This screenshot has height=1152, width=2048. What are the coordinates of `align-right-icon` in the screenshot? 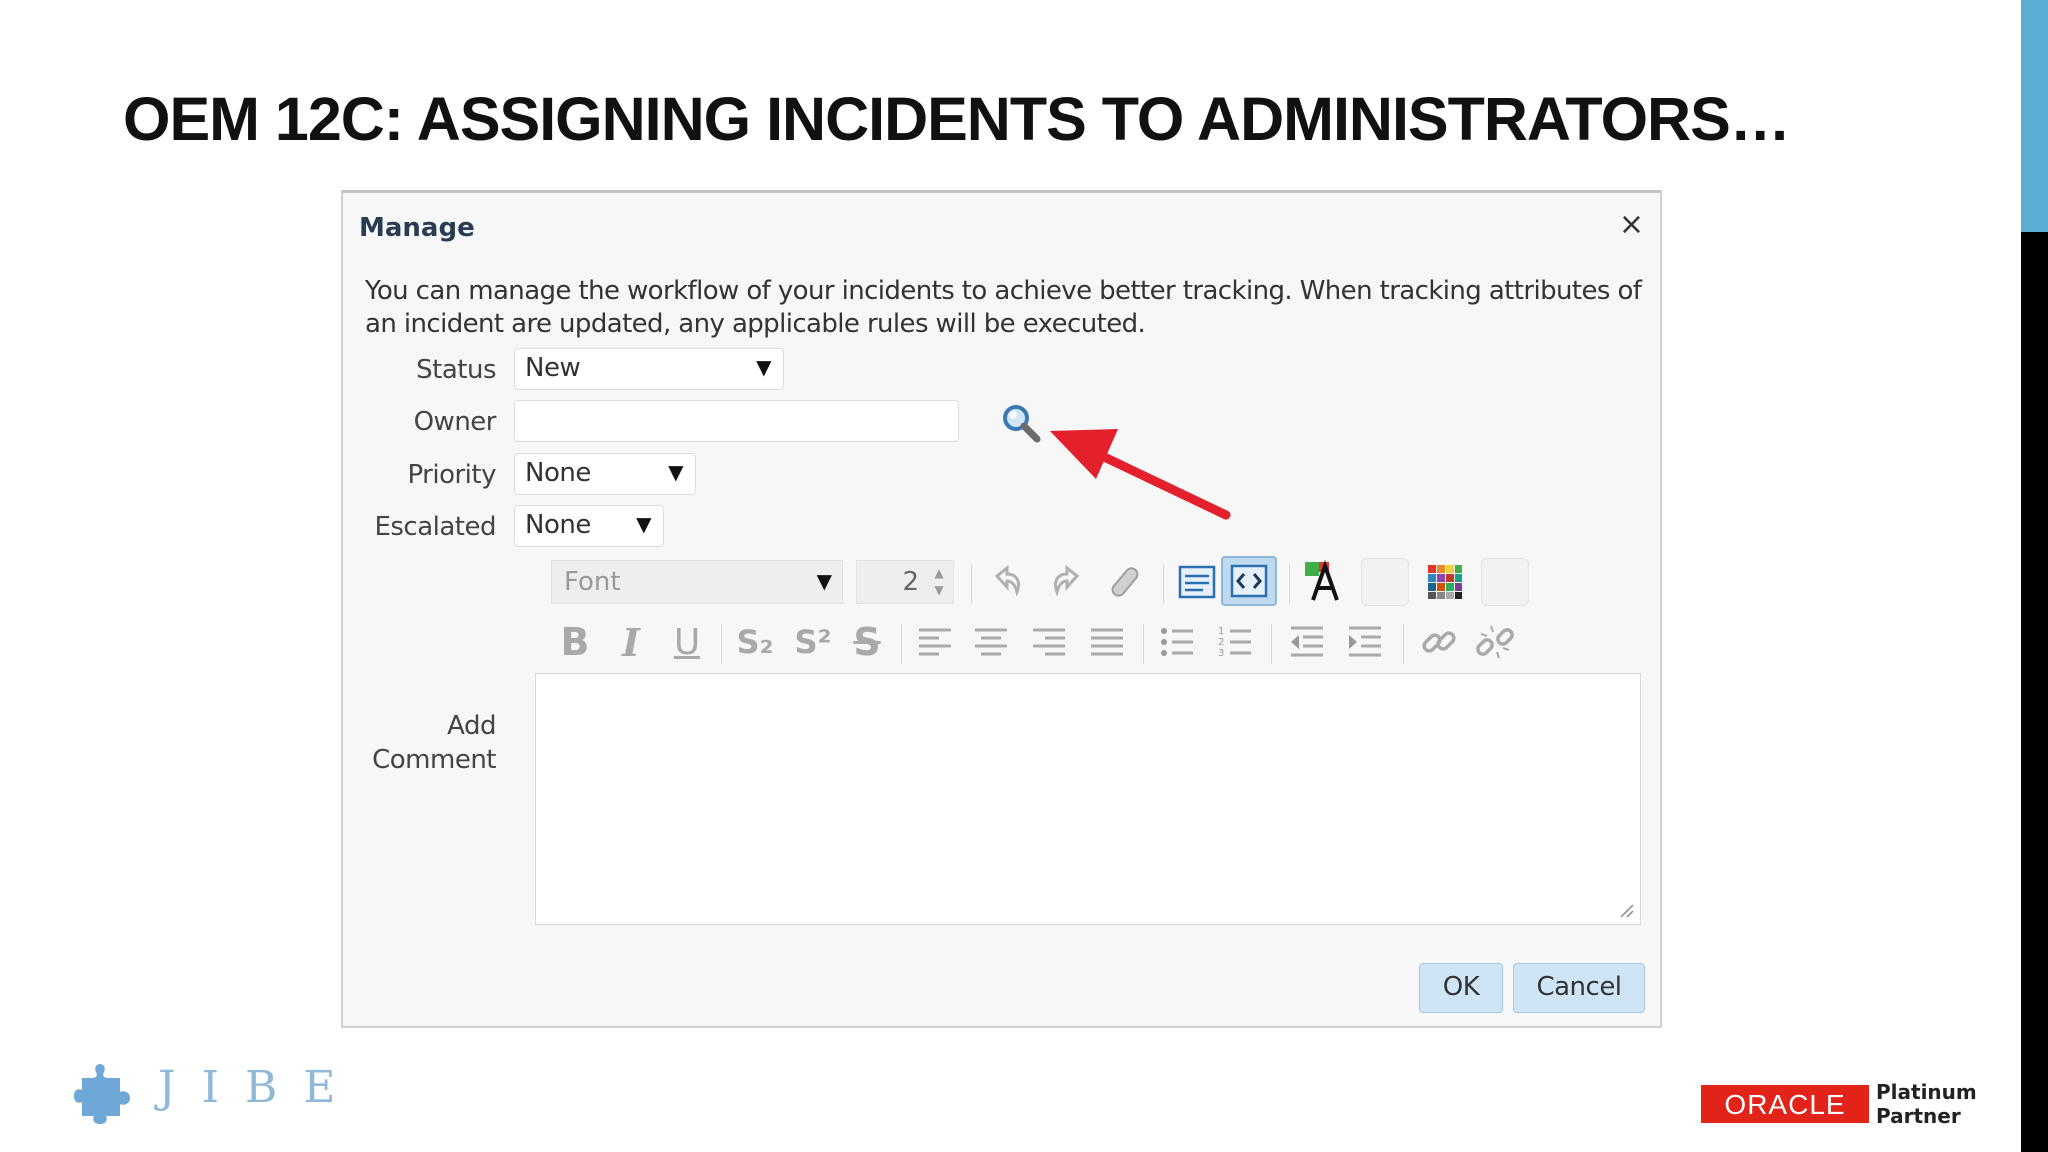 It's located at (1049, 642).